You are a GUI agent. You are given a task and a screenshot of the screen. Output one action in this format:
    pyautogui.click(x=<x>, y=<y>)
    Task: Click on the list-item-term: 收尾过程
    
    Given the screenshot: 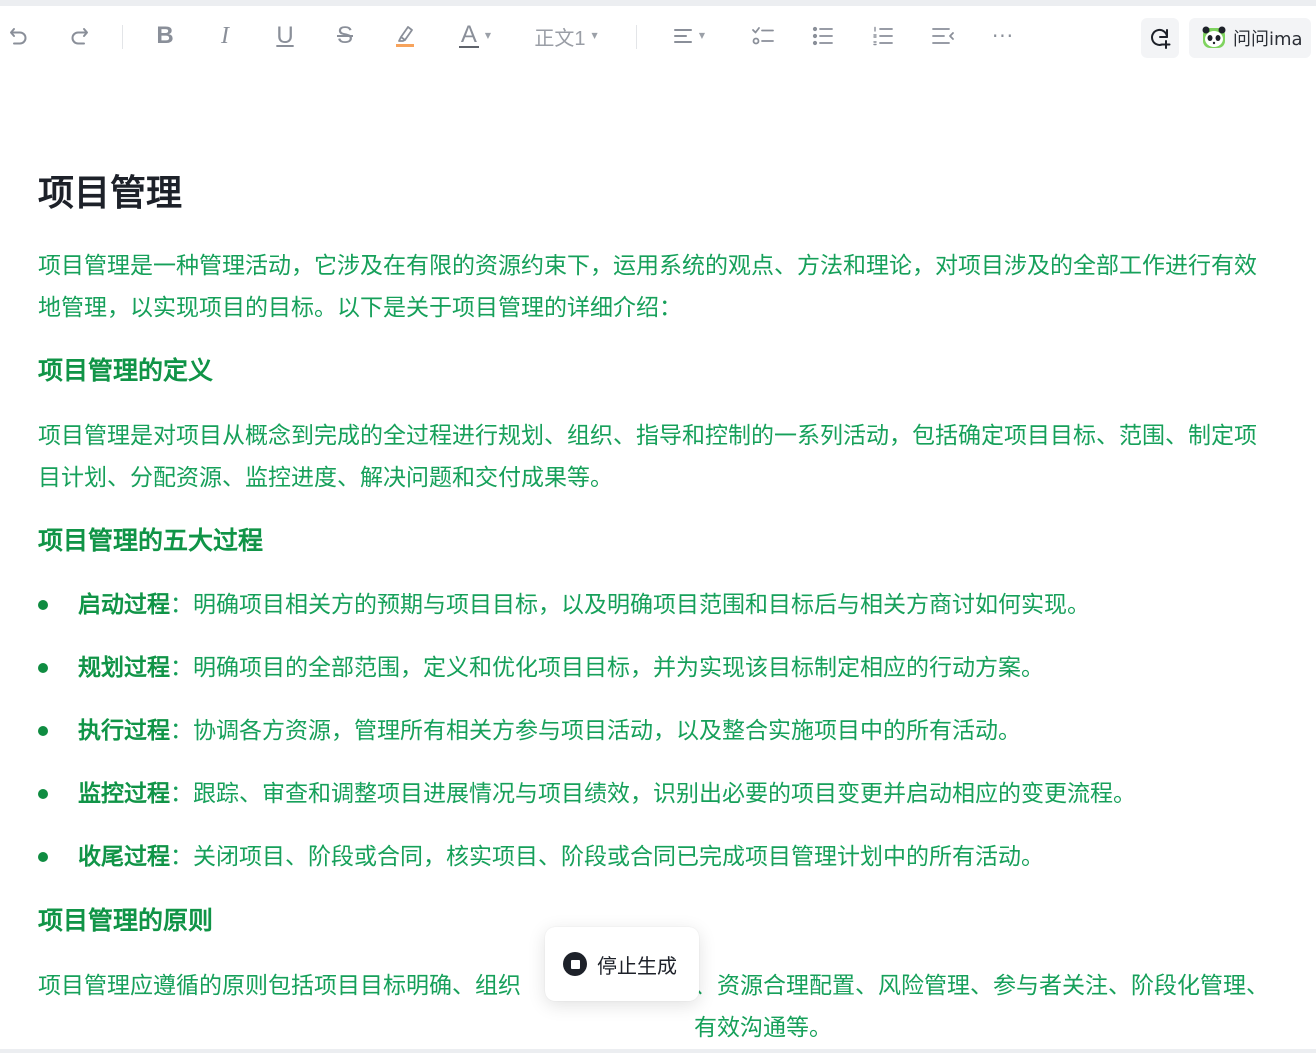 What is the action you would take?
    pyautogui.click(x=124, y=857)
    